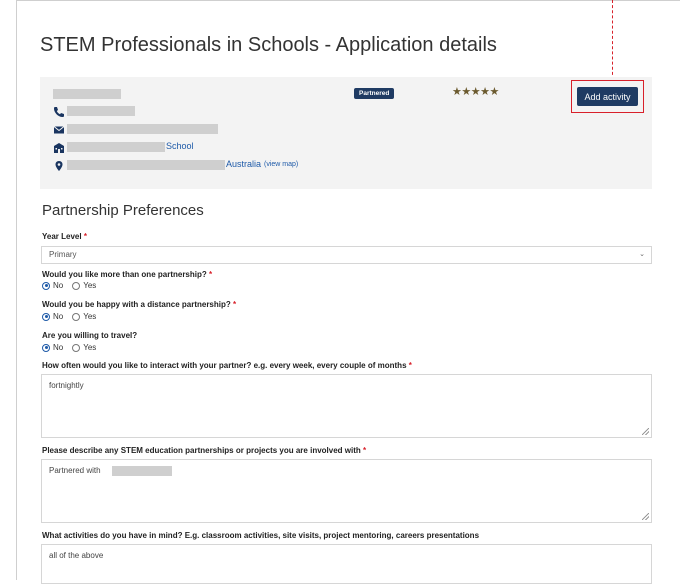 This screenshot has height=584, width=680. Describe the element at coordinates (59, 148) in the screenshot. I see `school-icon` at that location.